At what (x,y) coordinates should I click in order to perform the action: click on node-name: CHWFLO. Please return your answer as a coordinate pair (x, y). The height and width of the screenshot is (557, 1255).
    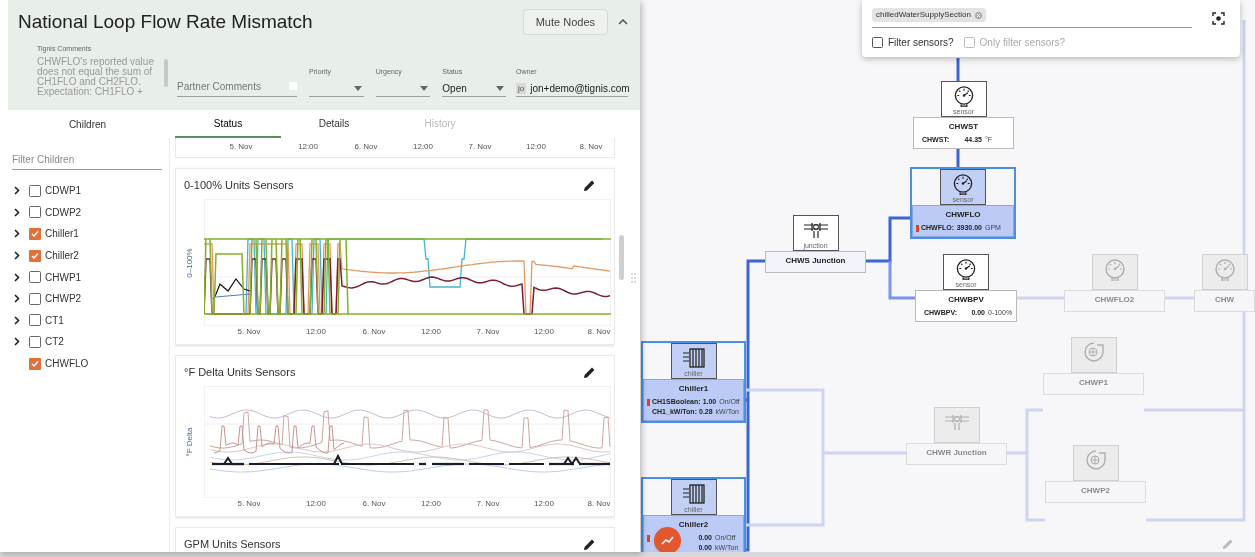
    Looking at the image, I should click on (963, 215).